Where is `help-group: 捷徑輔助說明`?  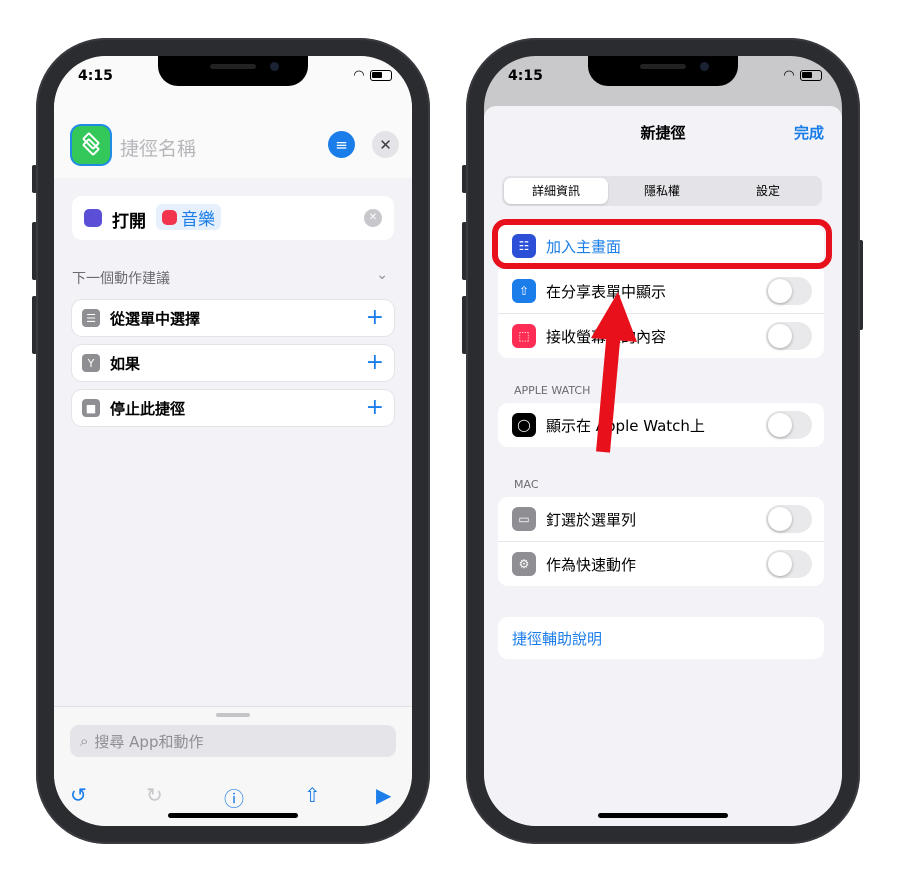 help-group: 捷徑輔助說明 is located at coordinates (661, 638).